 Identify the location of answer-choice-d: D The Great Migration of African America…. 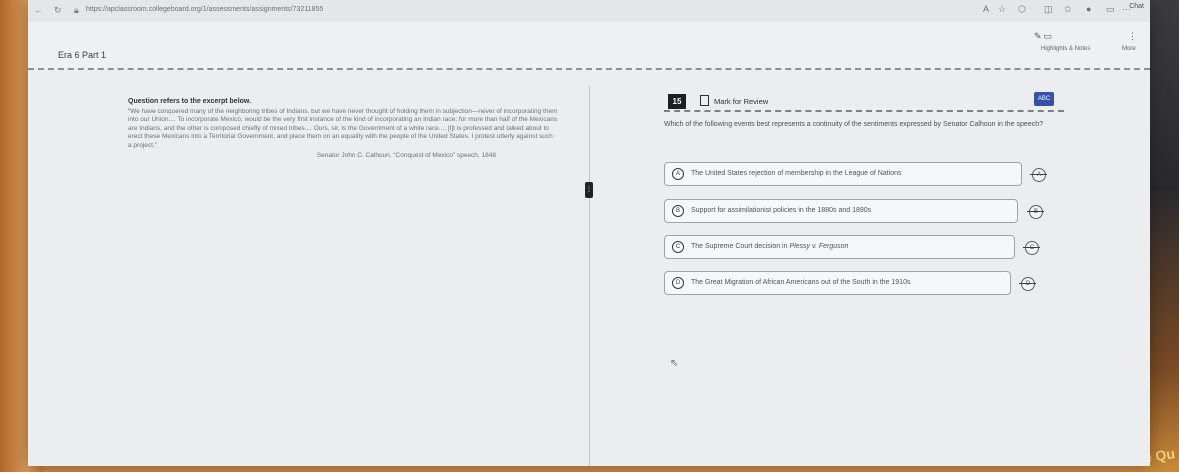
(837, 283).